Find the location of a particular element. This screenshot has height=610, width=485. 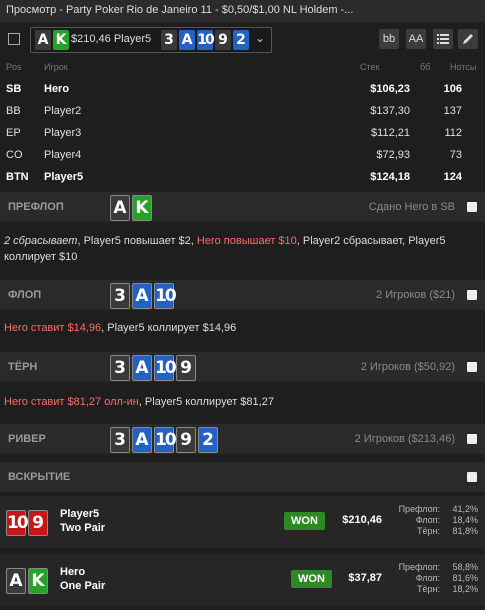

chevron-down-icon: ⌄ is located at coordinates (260, 38).